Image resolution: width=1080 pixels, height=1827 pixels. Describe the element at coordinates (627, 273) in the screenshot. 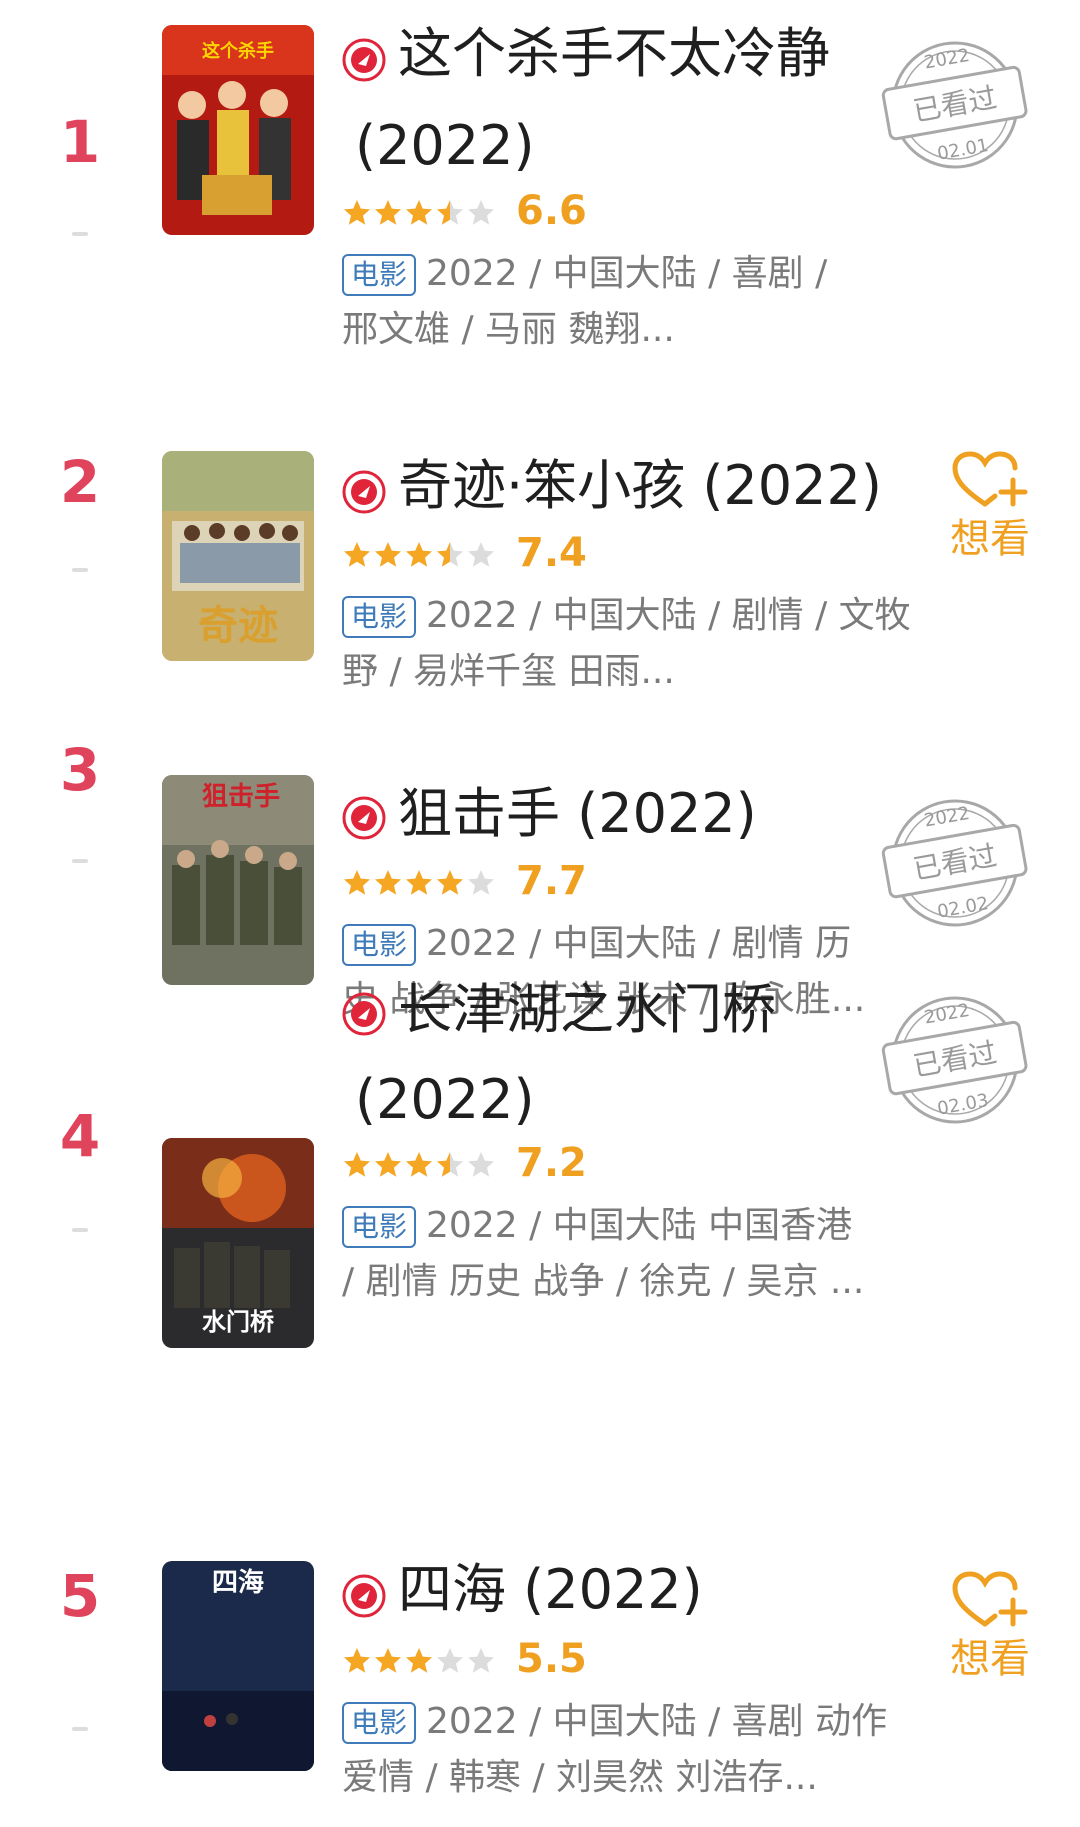

I see `meta-line1: 2022 / 中国大陆 / 喜剧 /` at that location.